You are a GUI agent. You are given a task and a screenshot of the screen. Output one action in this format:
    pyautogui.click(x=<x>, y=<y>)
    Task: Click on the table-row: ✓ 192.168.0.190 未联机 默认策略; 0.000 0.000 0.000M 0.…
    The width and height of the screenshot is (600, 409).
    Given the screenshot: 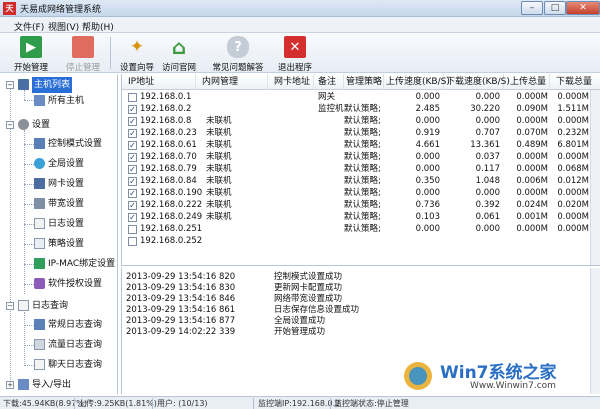 What is the action you would take?
    pyautogui.click(x=361, y=193)
    